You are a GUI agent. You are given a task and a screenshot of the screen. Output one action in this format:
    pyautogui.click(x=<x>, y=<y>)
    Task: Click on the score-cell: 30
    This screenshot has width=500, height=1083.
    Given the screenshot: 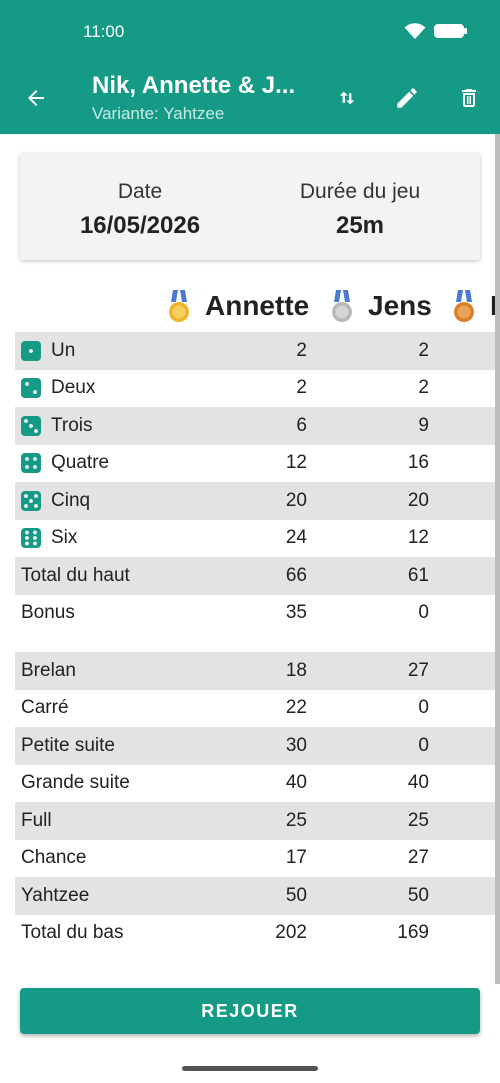 What is the action you would take?
    pyautogui.click(x=296, y=745)
    